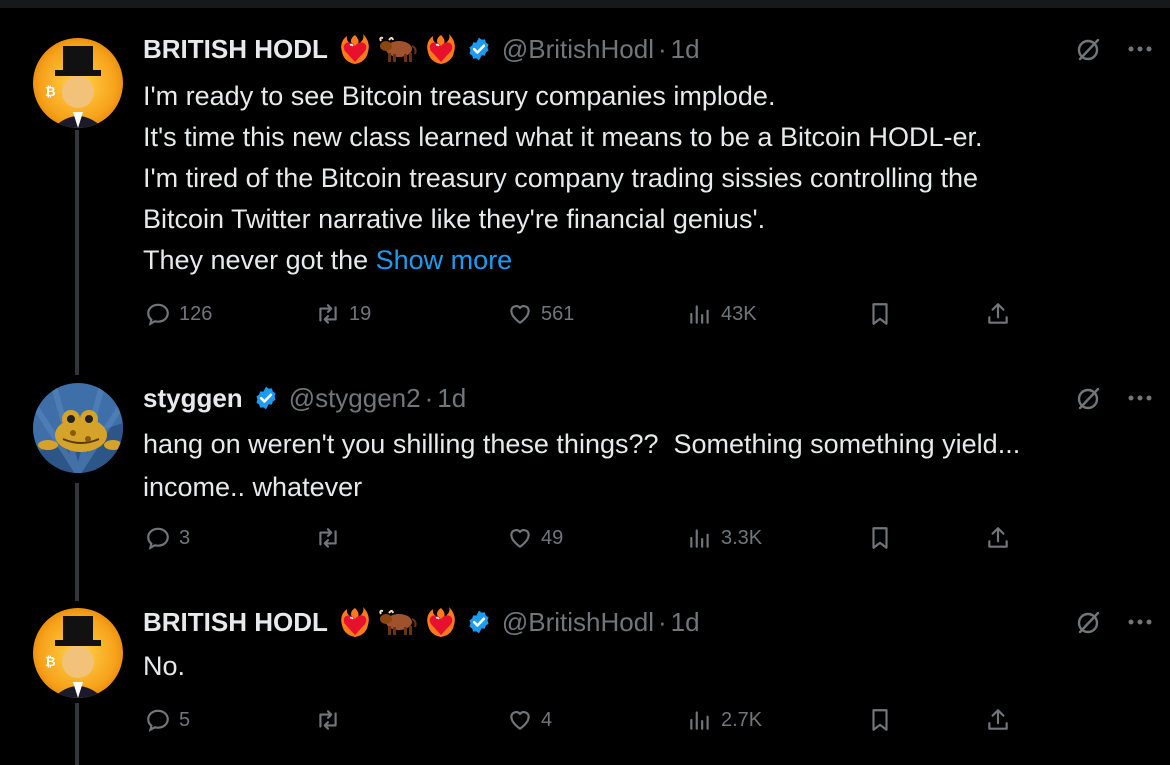 The width and height of the screenshot is (1170, 765). Describe the element at coordinates (253, 487) in the screenshot. I see `tweet-text-line: income.. whatever` at that location.